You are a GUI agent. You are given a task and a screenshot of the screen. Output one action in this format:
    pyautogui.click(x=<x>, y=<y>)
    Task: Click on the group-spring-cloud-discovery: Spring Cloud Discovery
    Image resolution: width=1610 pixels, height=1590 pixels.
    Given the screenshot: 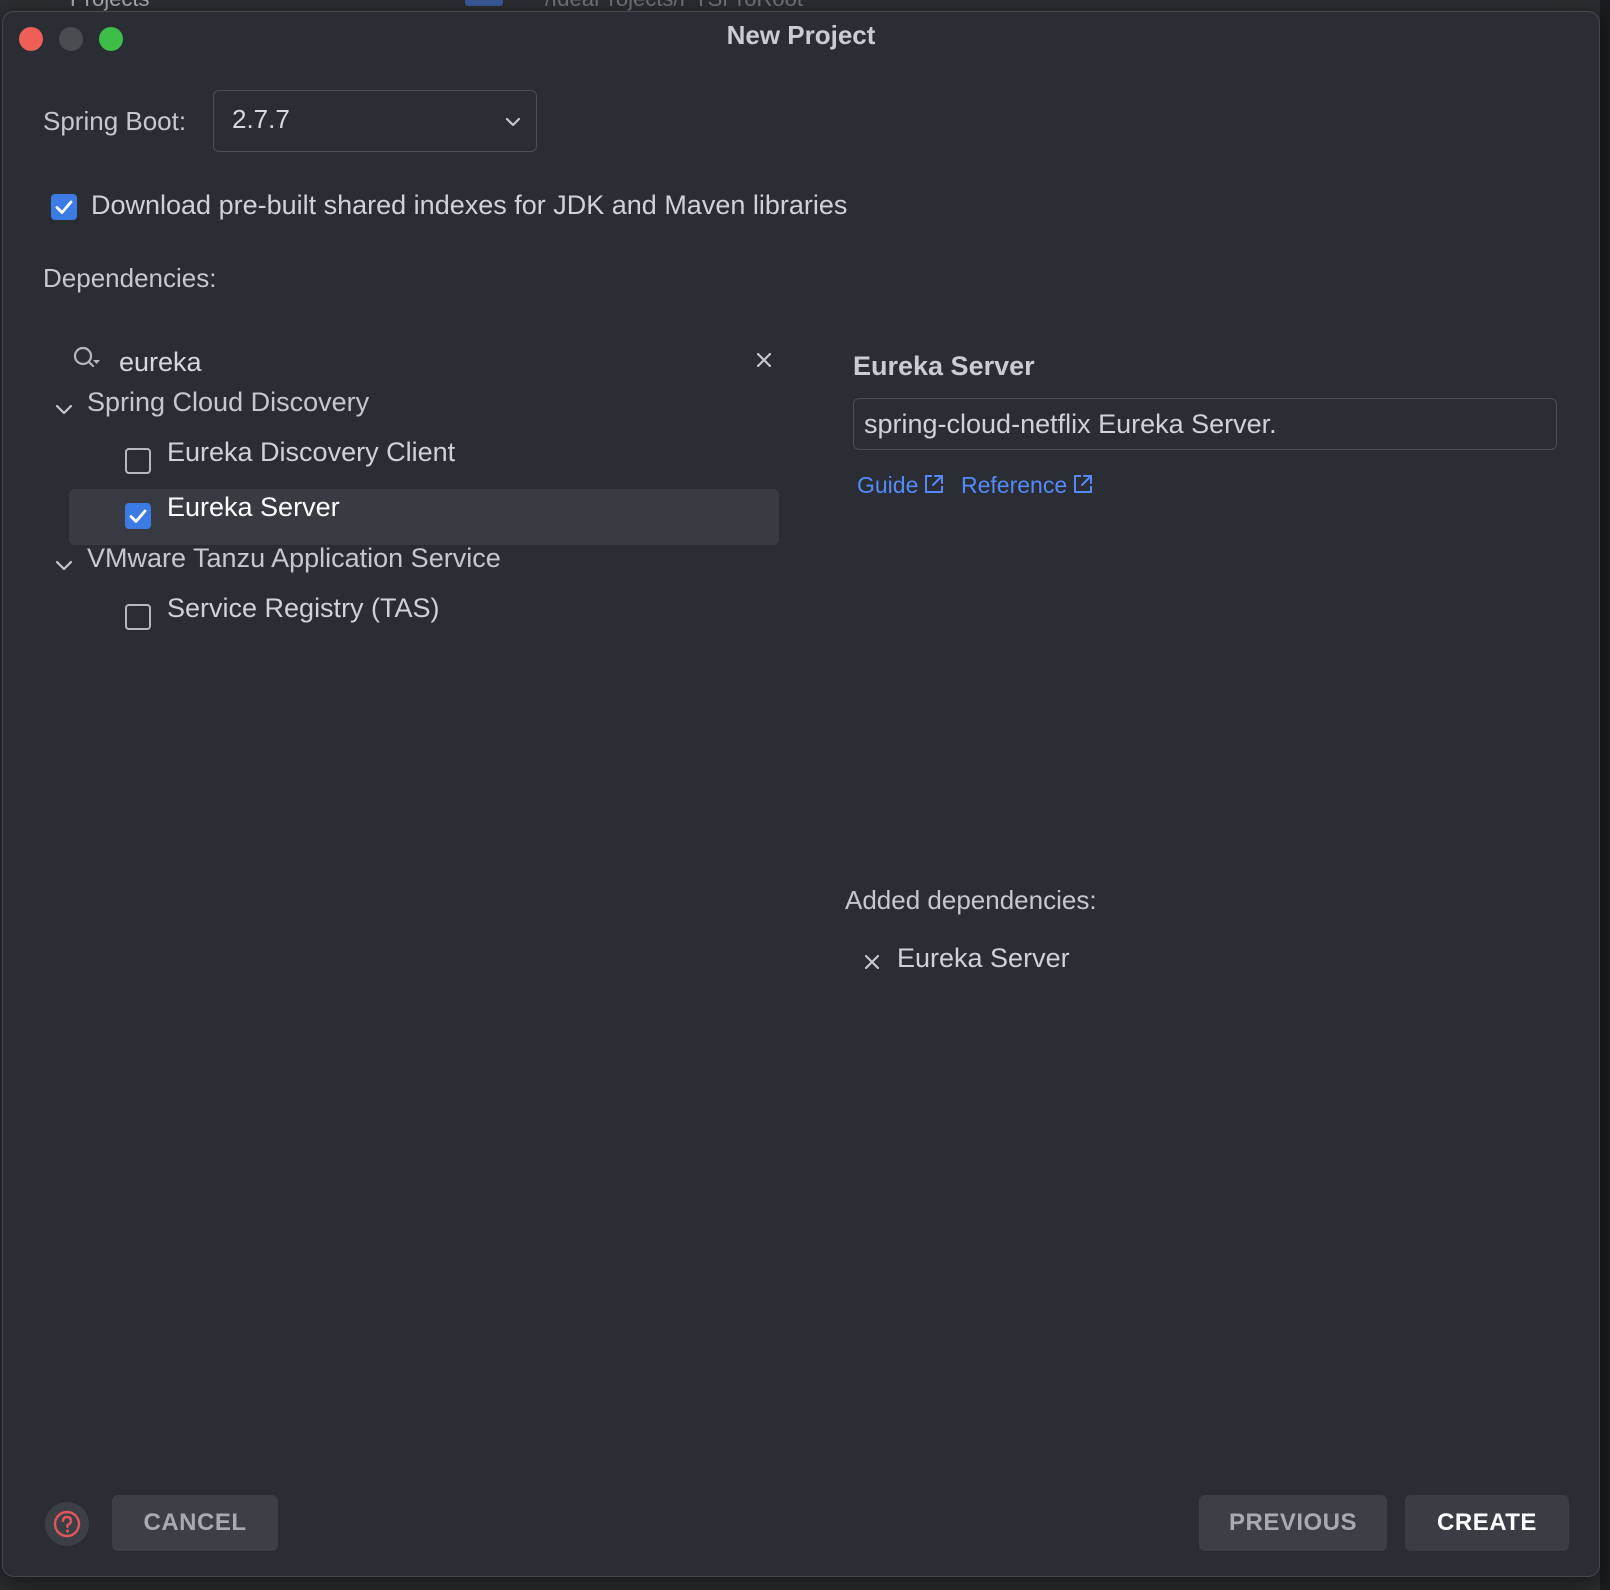 What is the action you would take?
    pyautogui.click(x=228, y=402)
    